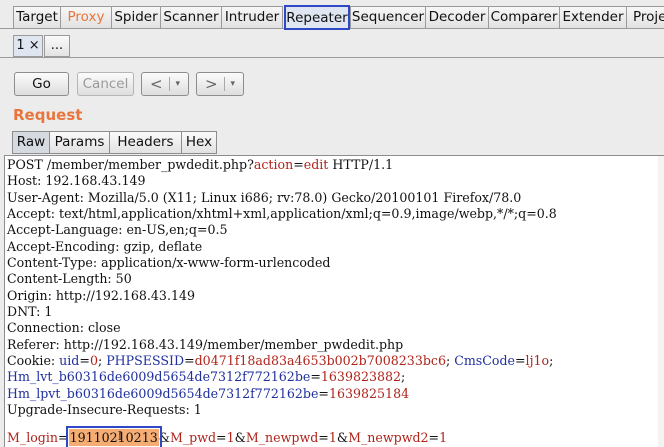 Image resolution: width=664 pixels, height=447 pixels. I want to click on tab-sequencer: Sequencer, so click(388, 17).